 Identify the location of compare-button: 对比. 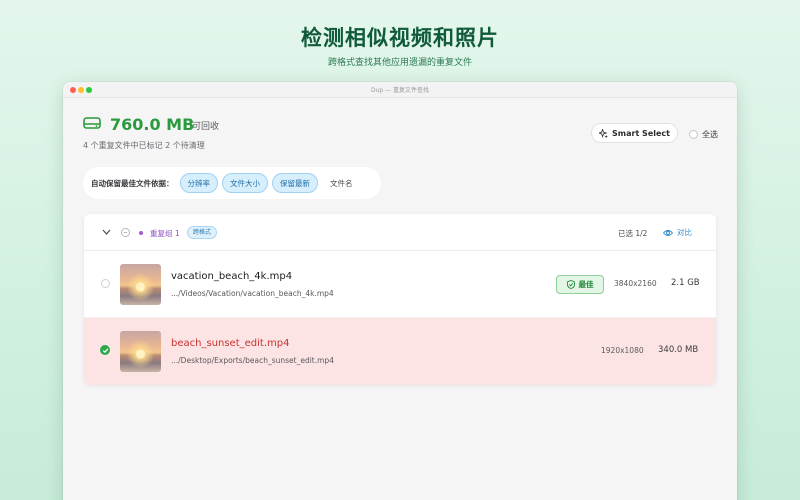
(677, 232).